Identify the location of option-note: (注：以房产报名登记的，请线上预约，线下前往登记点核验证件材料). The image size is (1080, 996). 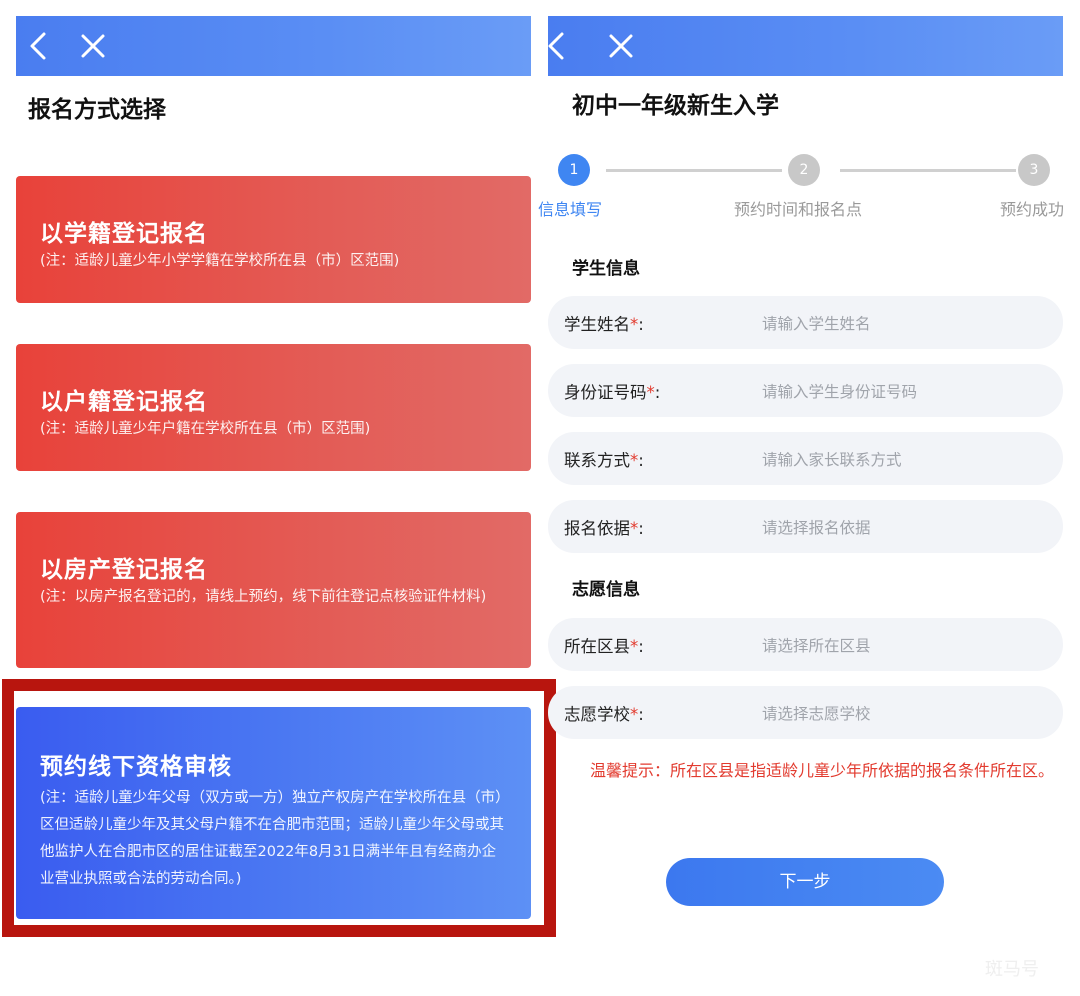
(263, 597).